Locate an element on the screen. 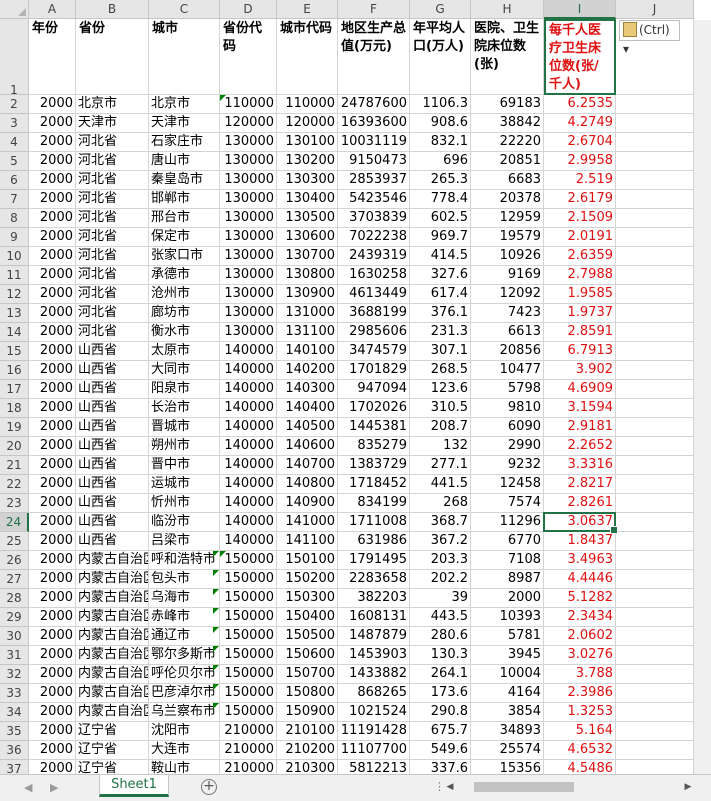 This screenshot has height=801, width=711. table-cell: 140300 is located at coordinates (307, 389).